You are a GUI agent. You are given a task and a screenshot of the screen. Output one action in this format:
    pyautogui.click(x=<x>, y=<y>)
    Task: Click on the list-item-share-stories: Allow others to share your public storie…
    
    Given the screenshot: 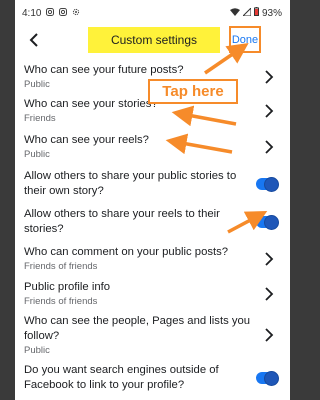 What is the action you would take?
    pyautogui.click(x=152, y=184)
    